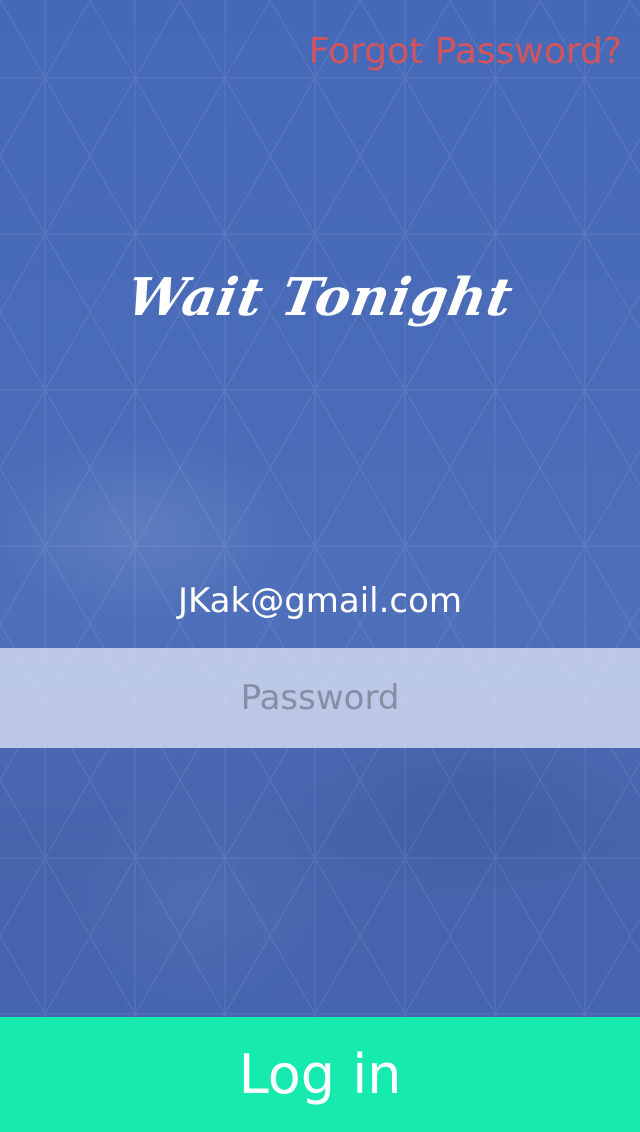  Describe the element at coordinates (465, 52) in the screenshot. I see `forgot-password-link: Forgot Password?` at that location.